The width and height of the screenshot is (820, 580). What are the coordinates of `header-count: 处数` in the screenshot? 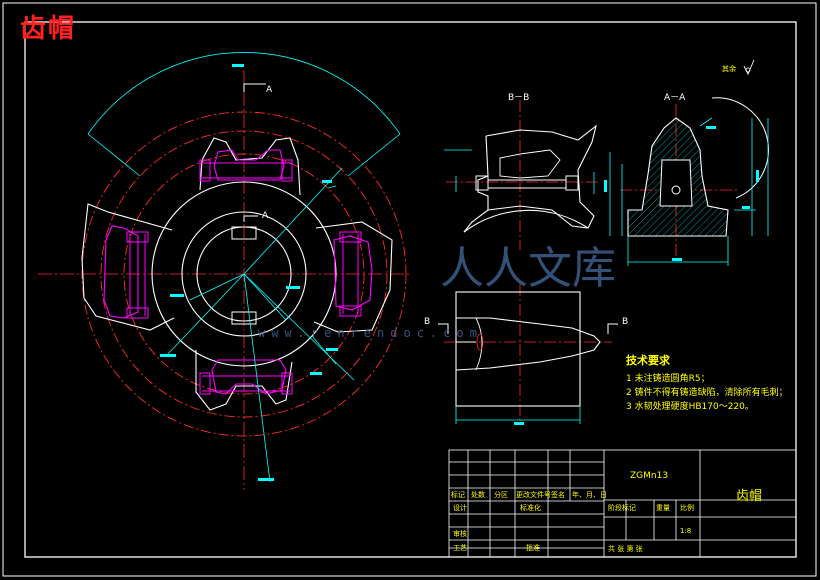 It's located at (478, 495).